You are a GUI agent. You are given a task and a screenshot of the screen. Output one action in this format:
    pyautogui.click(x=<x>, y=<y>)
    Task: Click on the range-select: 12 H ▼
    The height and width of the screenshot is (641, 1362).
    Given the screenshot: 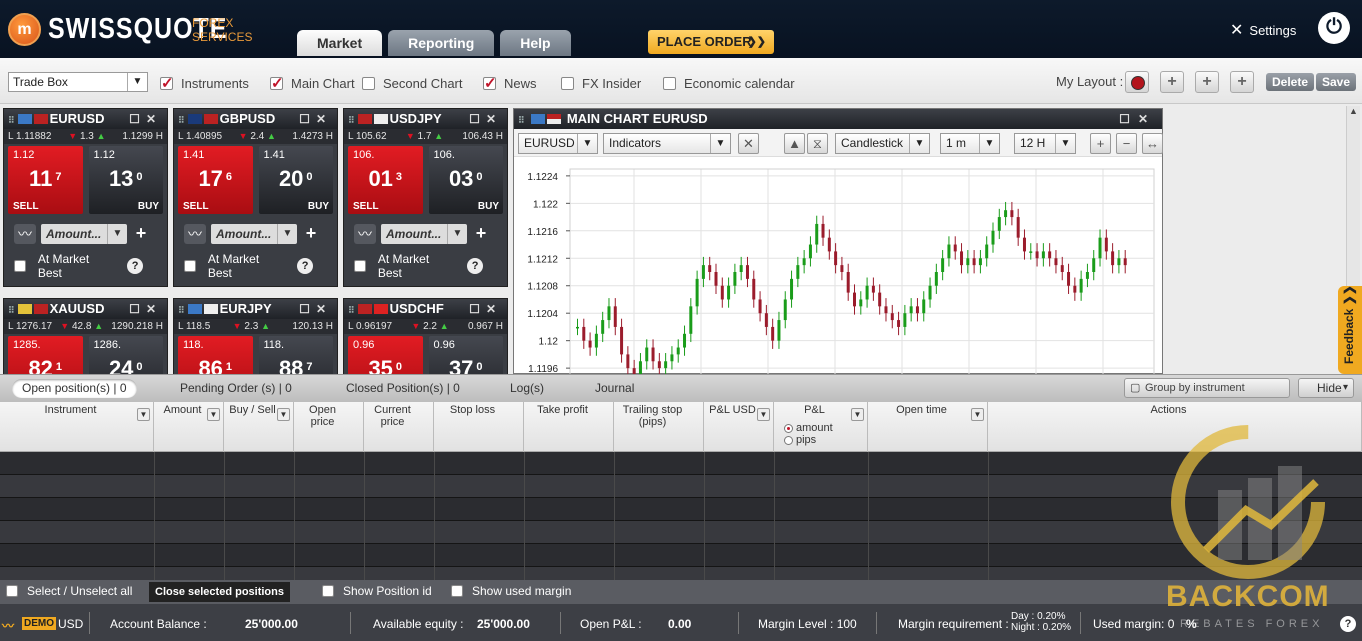 What is the action you would take?
    pyautogui.click(x=1045, y=143)
    